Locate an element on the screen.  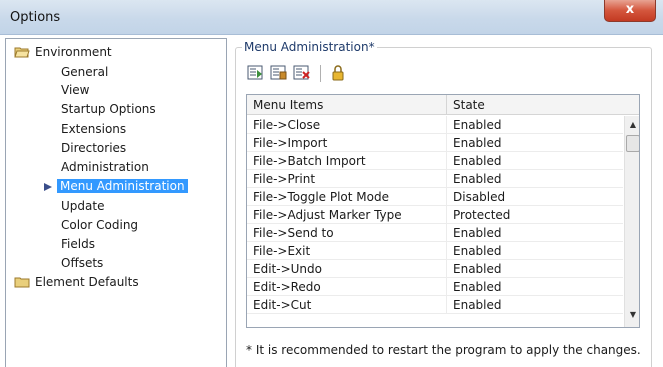
column-header-menu-items: Menu Items is located at coordinates (346, 105).